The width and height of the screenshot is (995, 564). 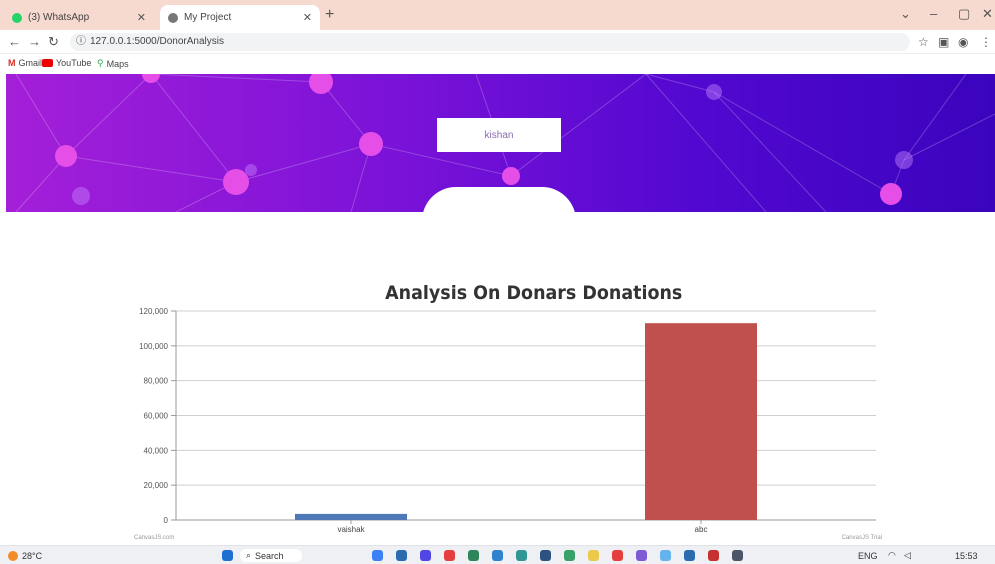 I want to click on chart-credit: CanvasJS.com, so click(x=154, y=538).